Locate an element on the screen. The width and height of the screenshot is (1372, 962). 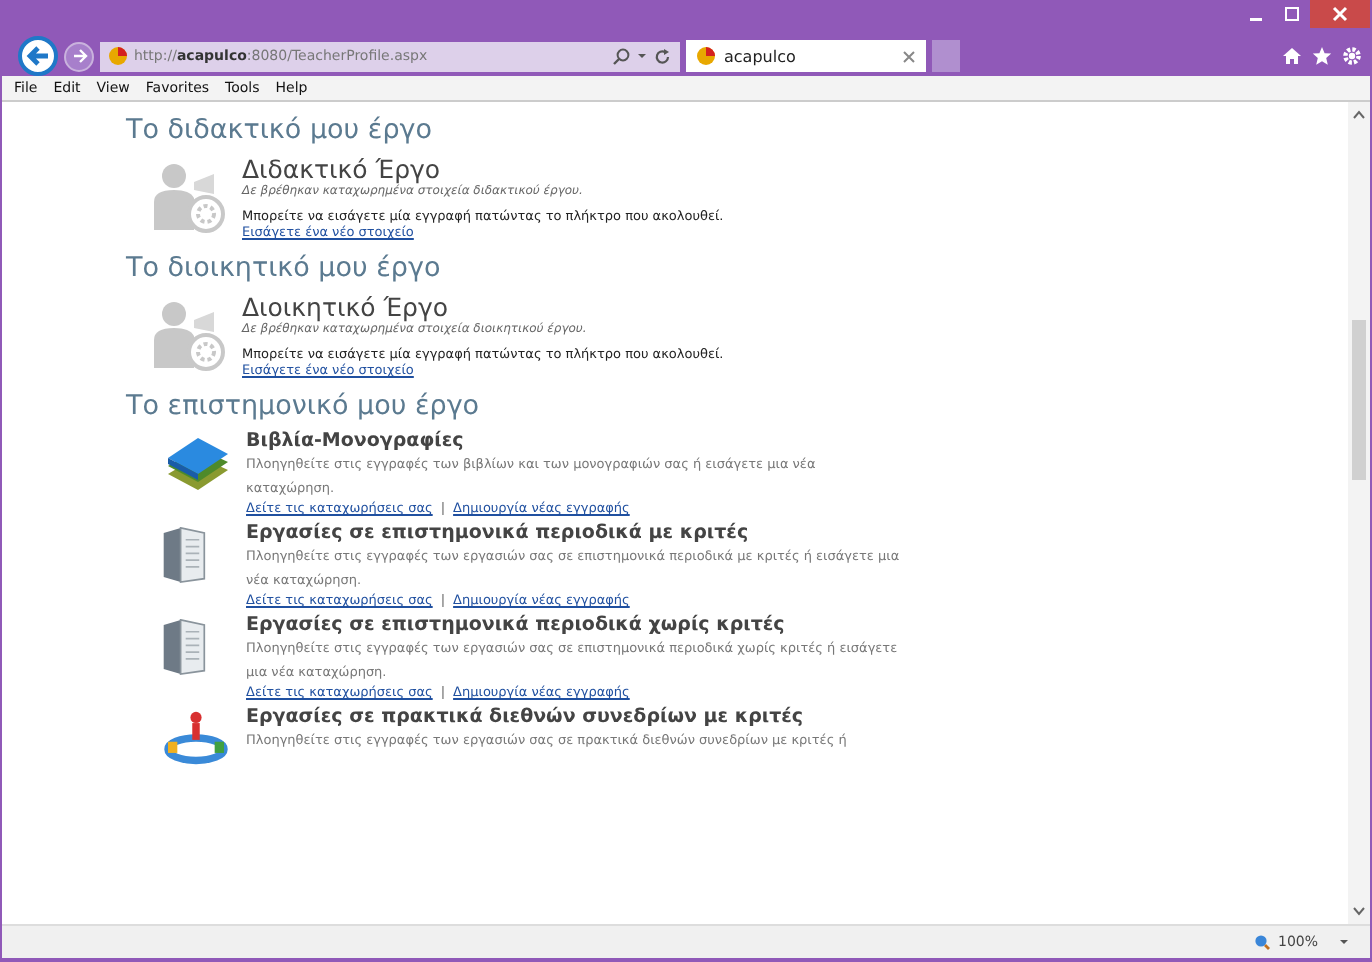
back-arrow-icon is located at coordinates (38, 56).